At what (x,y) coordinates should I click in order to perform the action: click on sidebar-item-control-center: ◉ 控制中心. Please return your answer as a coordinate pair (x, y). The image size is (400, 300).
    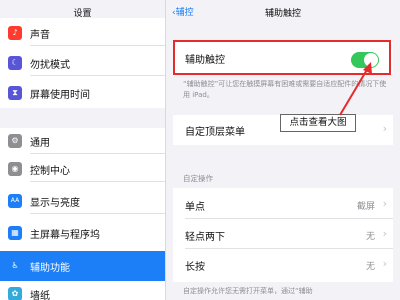
    Looking at the image, I should click on (82, 169).